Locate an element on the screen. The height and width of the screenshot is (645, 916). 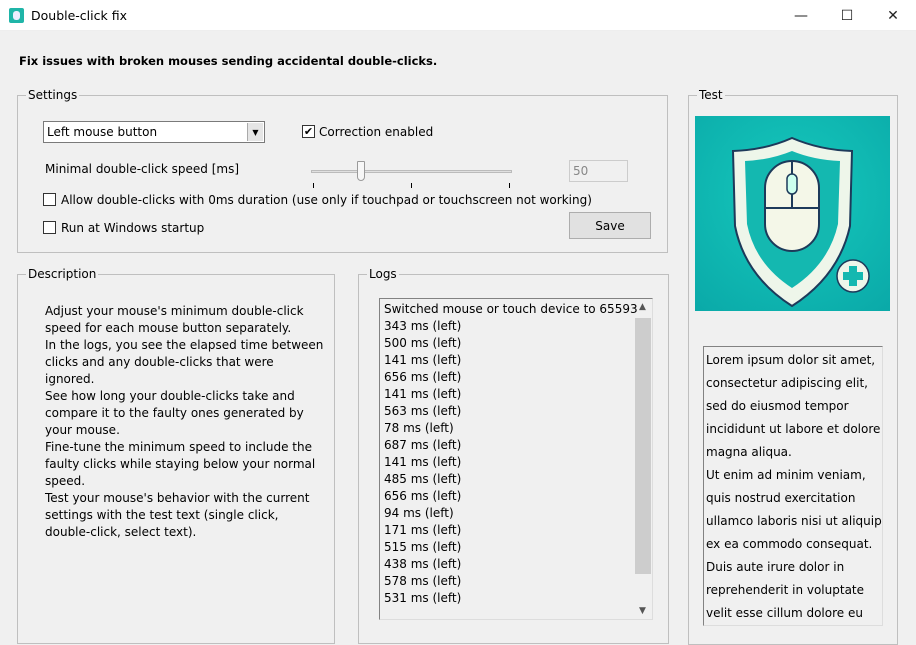
shield-mouse-logo is located at coordinates (792, 213).